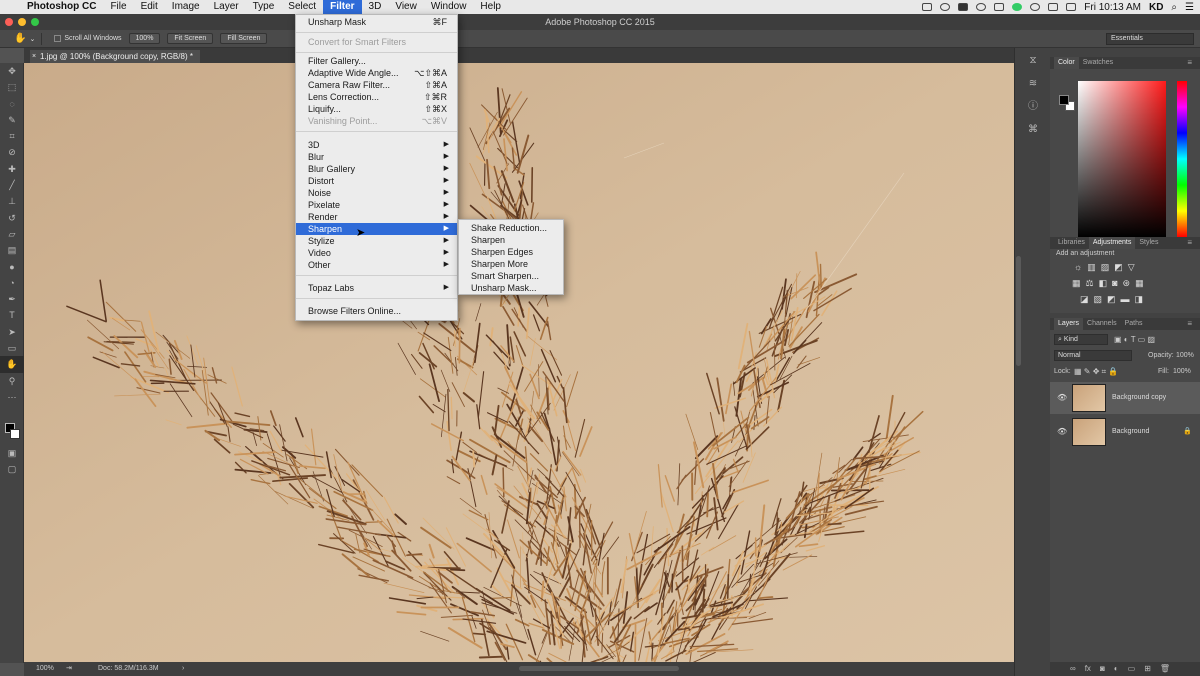 The width and height of the screenshot is (1200, 676). What do you see at coordinates (1134, 324) in the screenshot?
I see `tab-paths: Paths` at bounding box center [1134, 324].